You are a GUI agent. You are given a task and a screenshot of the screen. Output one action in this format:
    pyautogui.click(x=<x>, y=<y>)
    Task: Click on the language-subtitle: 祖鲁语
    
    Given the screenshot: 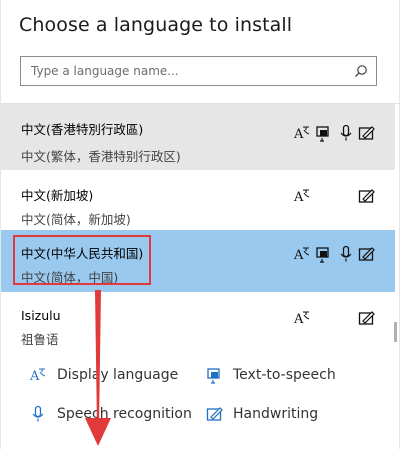 What is the action you would take?
    pyautogui.click(x=40, y=339)
    